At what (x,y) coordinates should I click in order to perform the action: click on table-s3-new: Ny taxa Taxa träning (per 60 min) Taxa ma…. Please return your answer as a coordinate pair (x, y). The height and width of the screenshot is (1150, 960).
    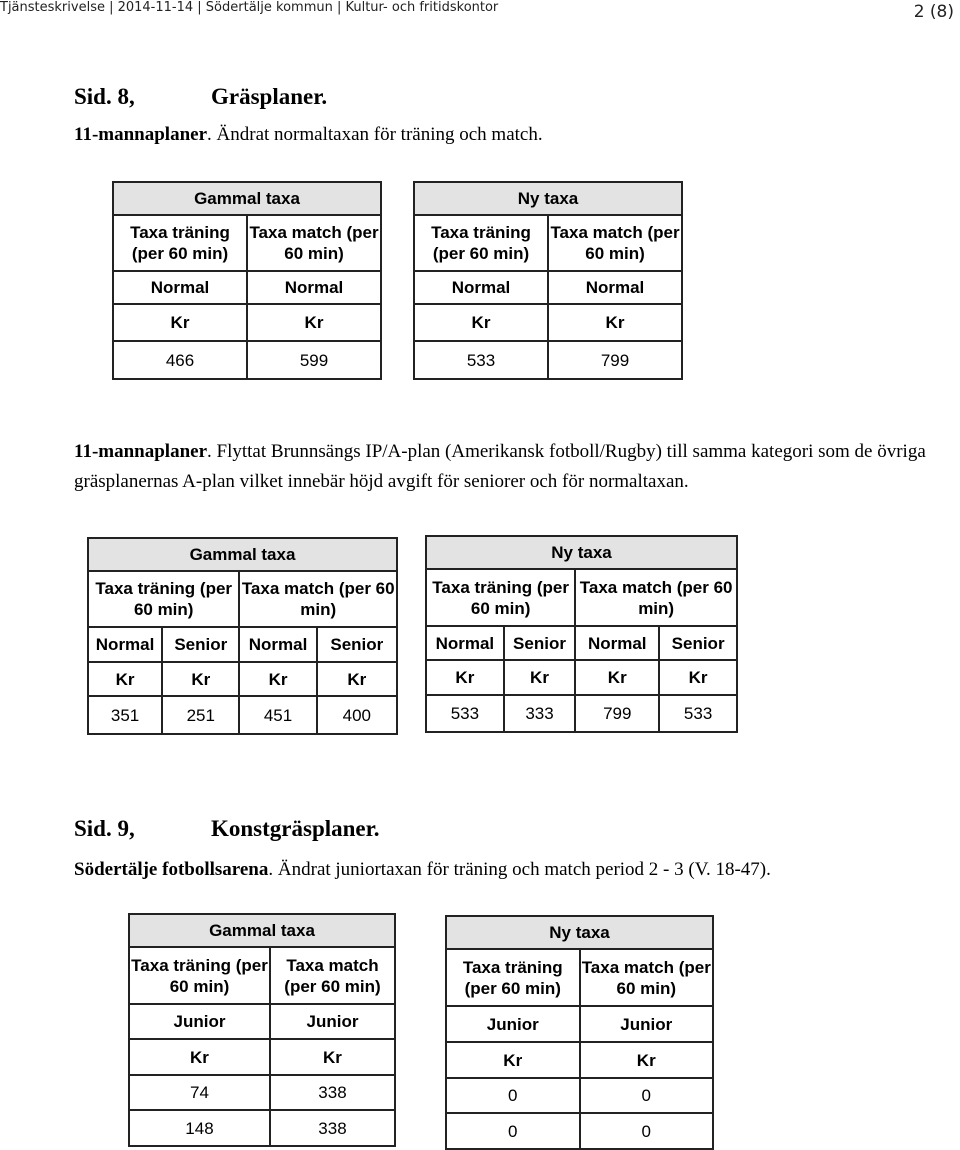
    Looking at the image, I should click on (579, 1032).